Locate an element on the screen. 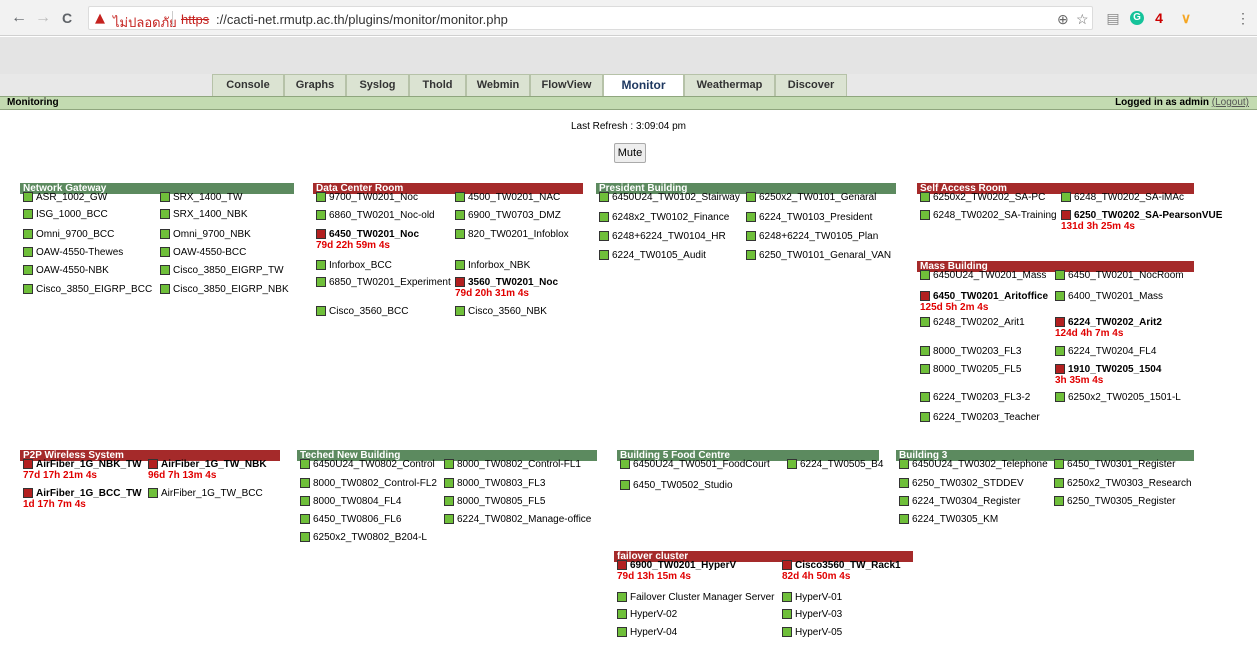 This screenshot has width=1257, height=653. host-item: 6248_TW0202_Arit1 is located at coordinates (972, 323).